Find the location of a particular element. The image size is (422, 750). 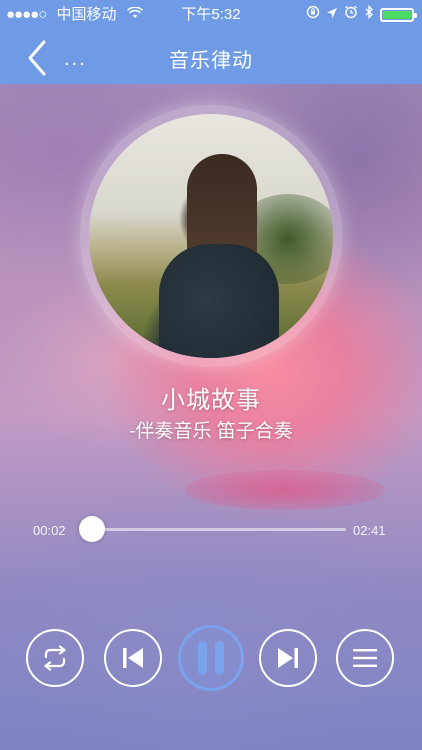

top-bar: ●●●●○ 中国移动 下午5:32 ... 音乐律动 is located at coordinates (211, 42).